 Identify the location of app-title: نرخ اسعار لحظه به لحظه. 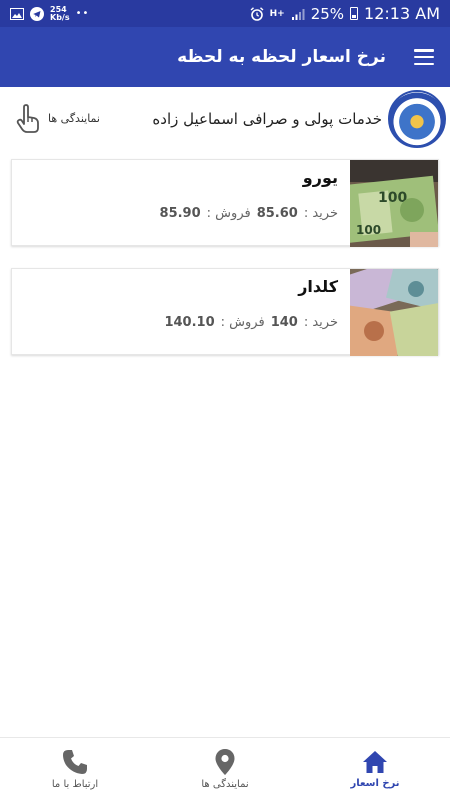
(281, 57).